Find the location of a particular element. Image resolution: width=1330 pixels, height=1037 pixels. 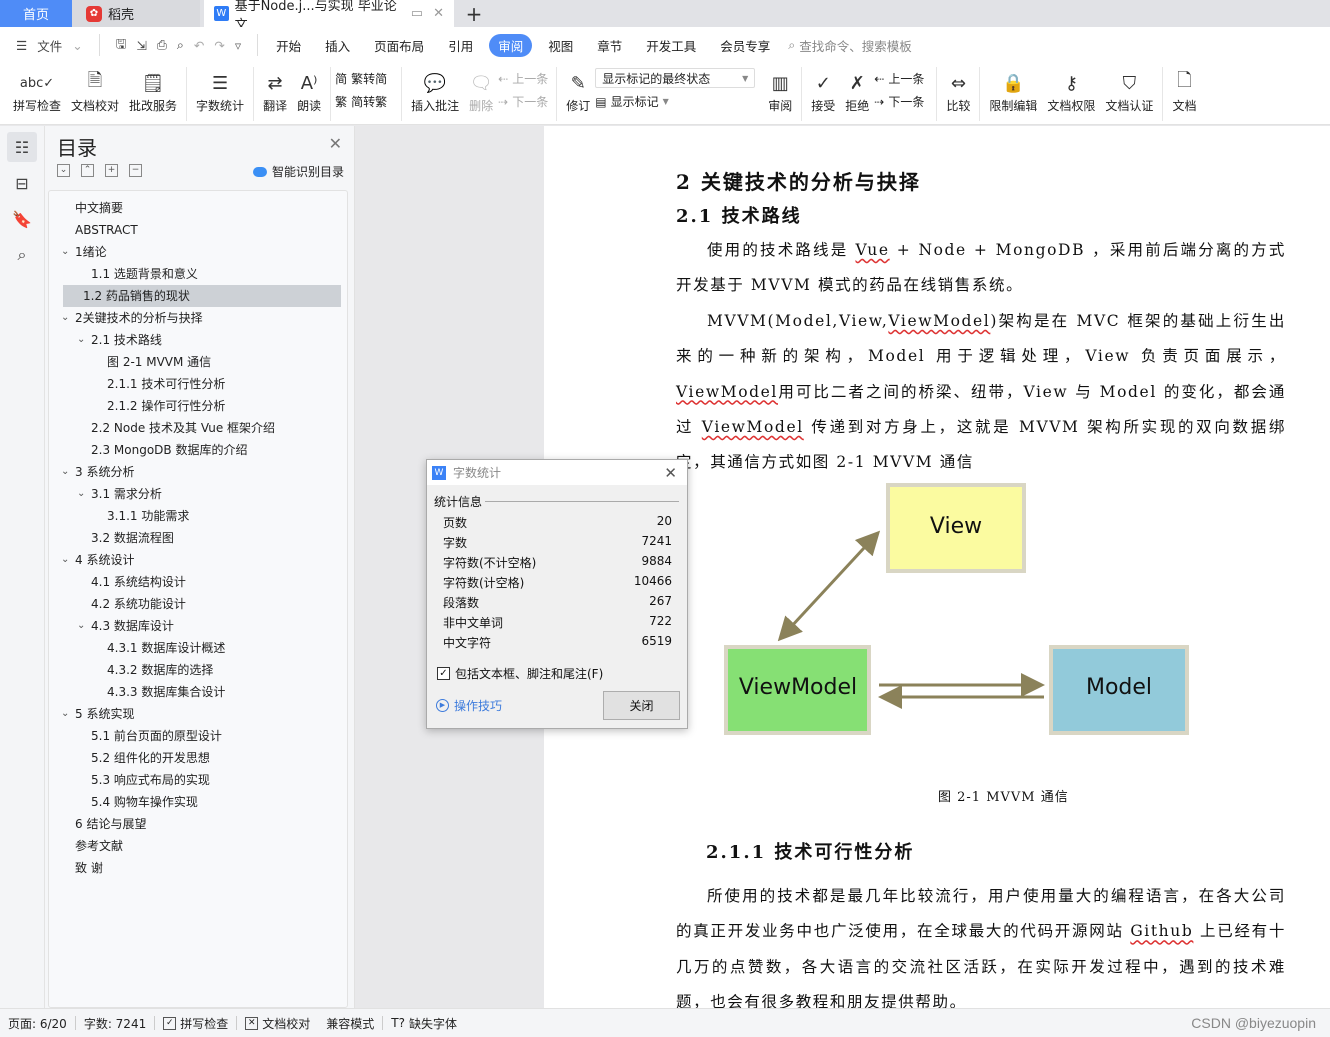

toc-item: ⌄ 4.3 数据库设计 is located at coordinates (199, 626).